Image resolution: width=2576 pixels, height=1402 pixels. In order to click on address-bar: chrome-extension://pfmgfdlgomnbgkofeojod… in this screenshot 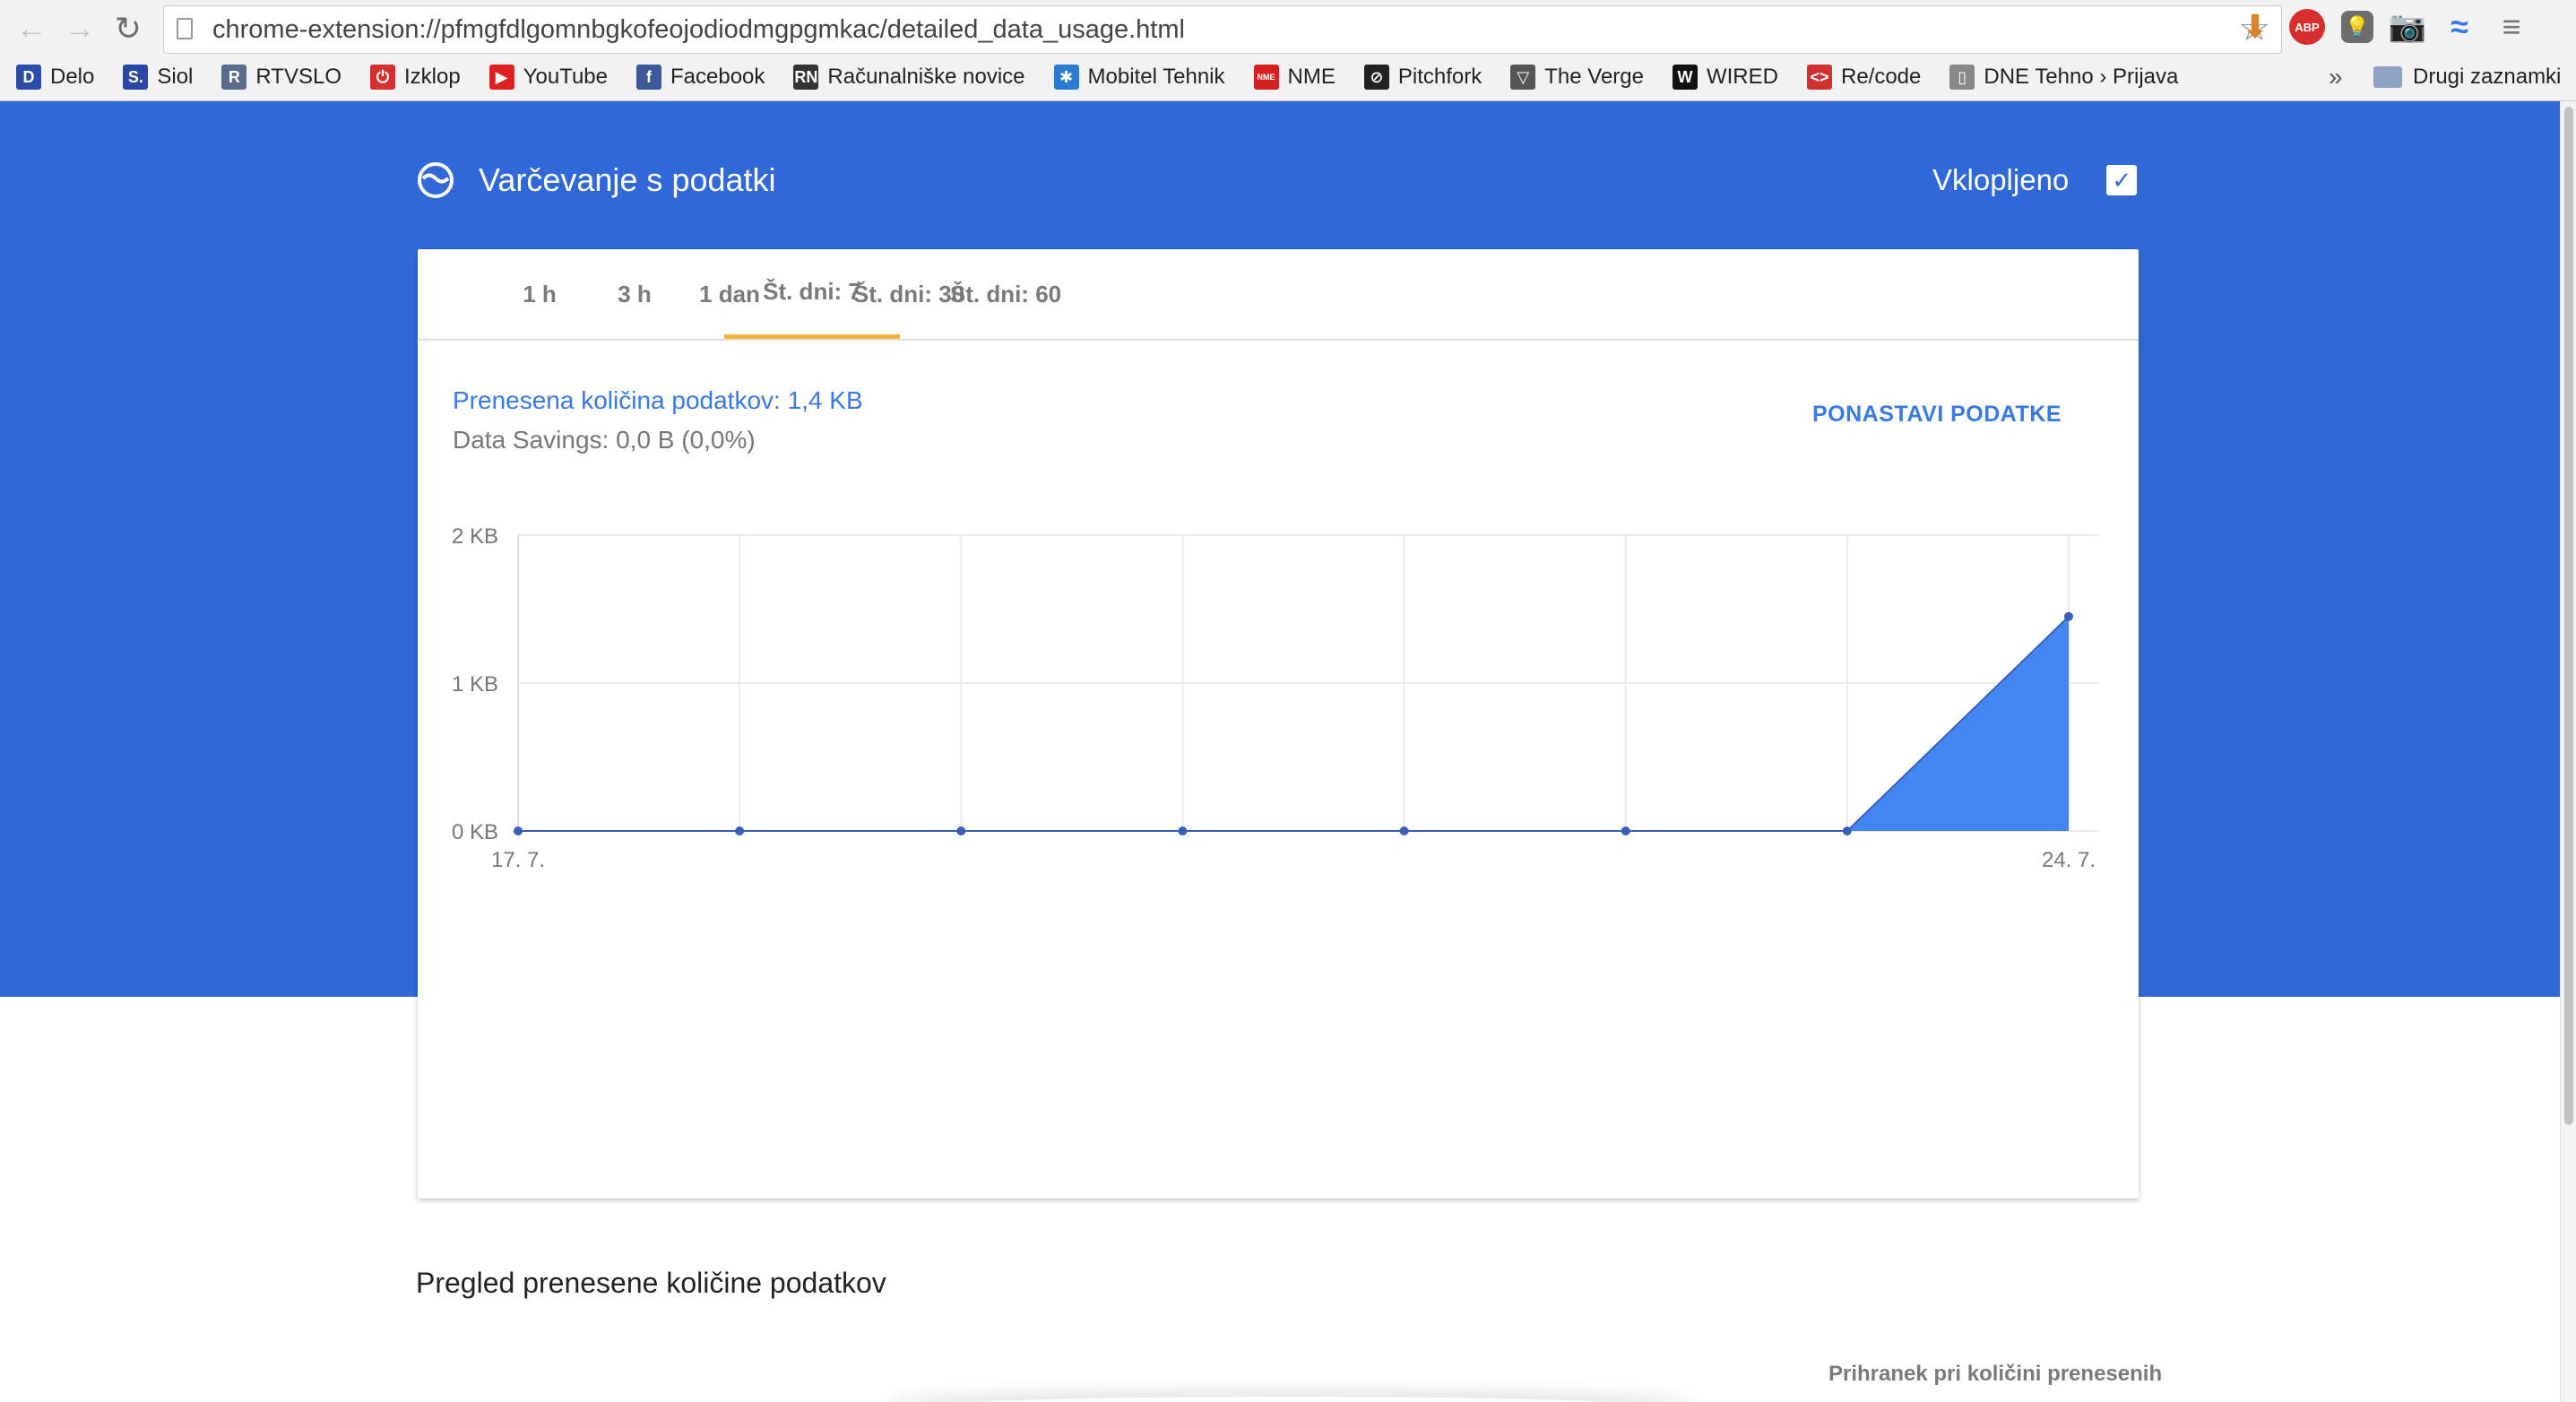, I will do `click(1222, 29)`.